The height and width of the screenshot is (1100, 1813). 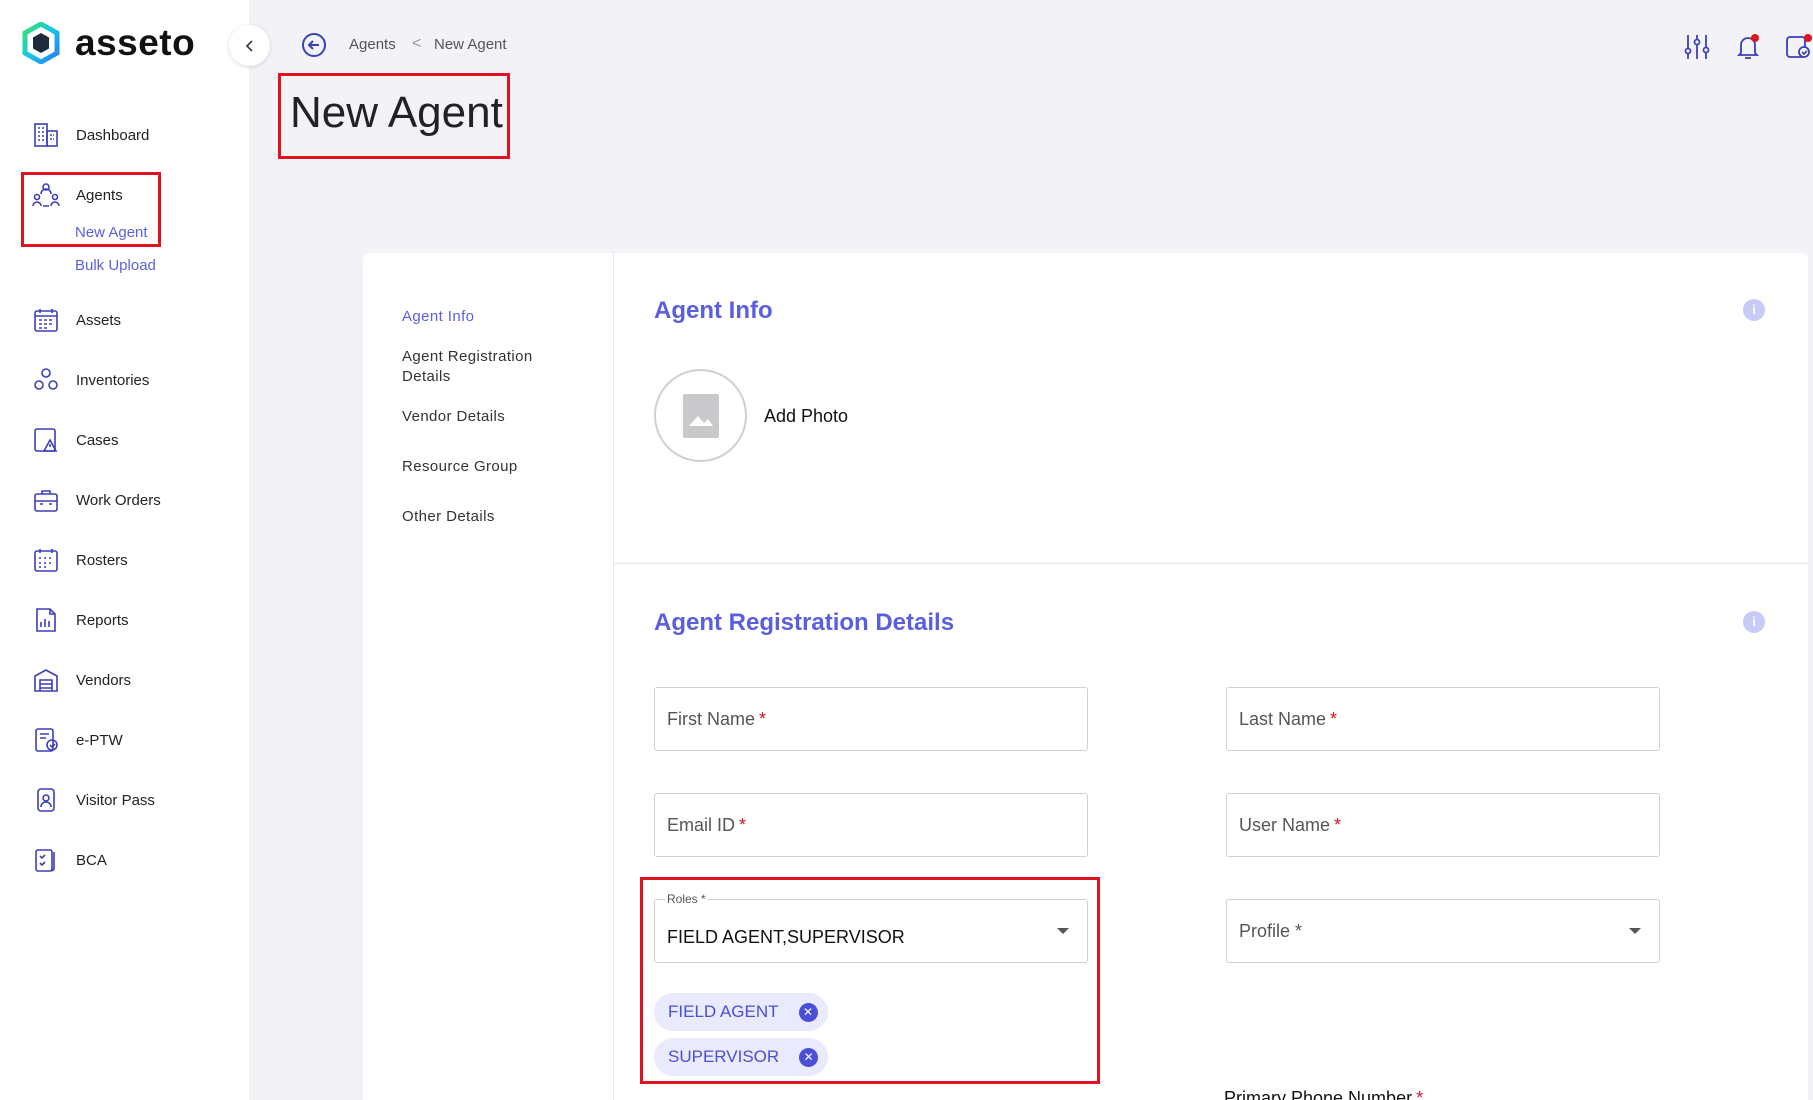 I want to click on tasks-icon, so click(x=1798, y=47).